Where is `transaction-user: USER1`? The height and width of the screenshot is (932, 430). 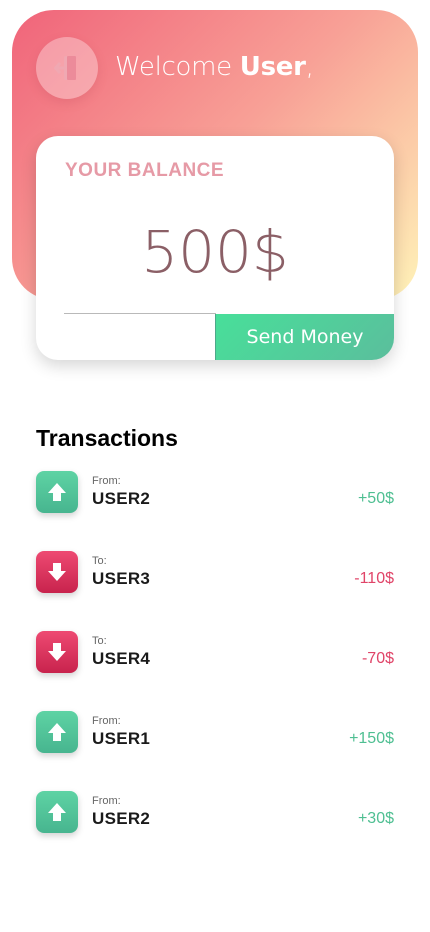 transaction-user: USER1 is located at coordinates (121, 738).